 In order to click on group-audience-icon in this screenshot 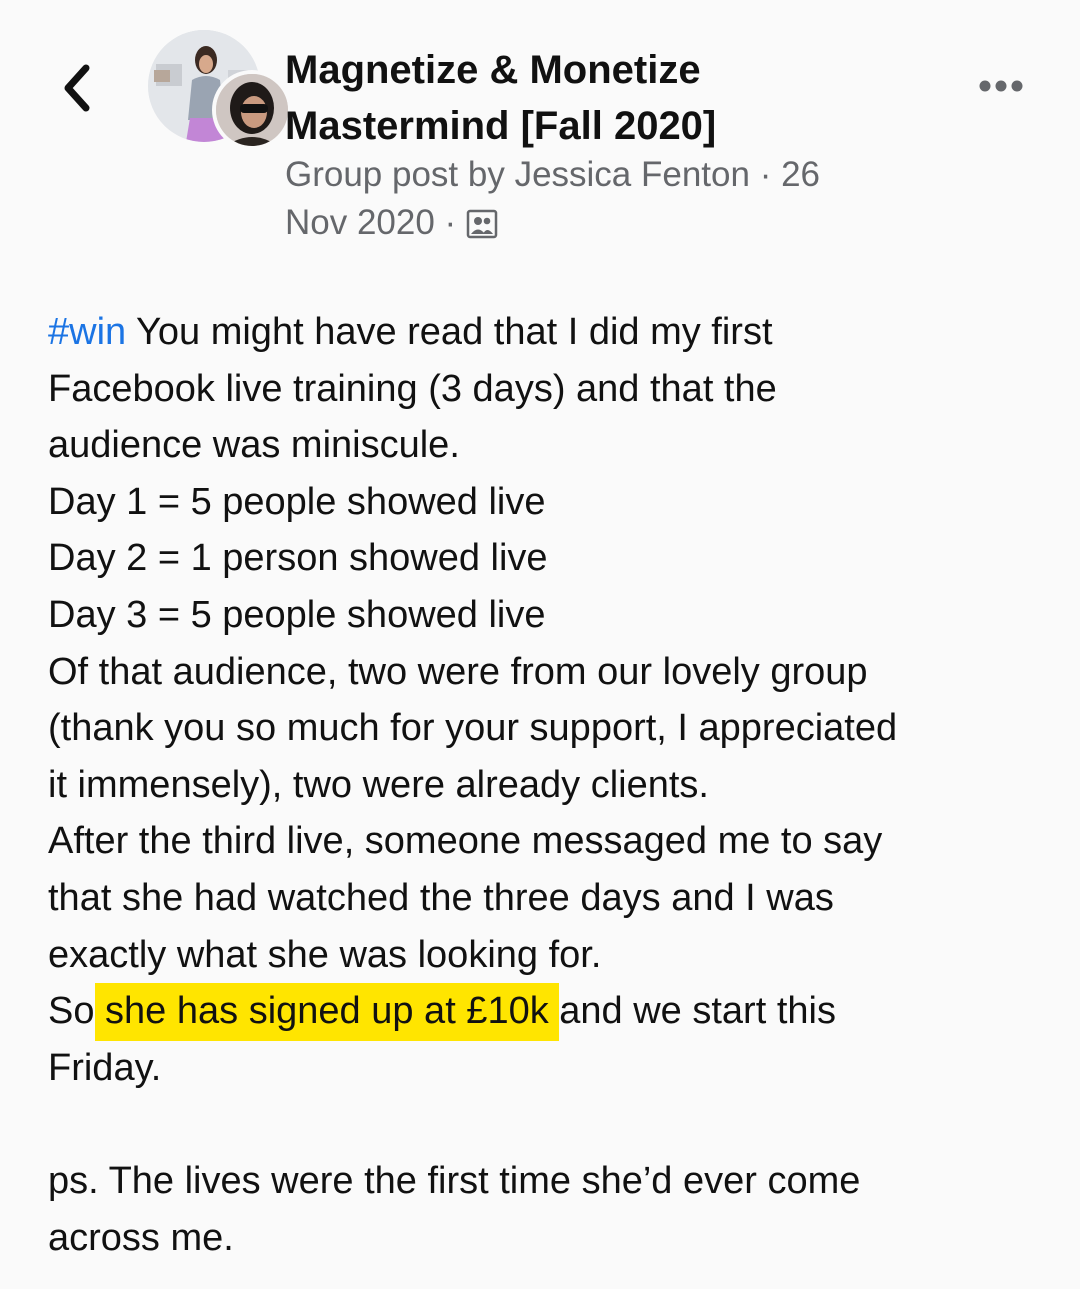, I will do `click(482, 224)`.